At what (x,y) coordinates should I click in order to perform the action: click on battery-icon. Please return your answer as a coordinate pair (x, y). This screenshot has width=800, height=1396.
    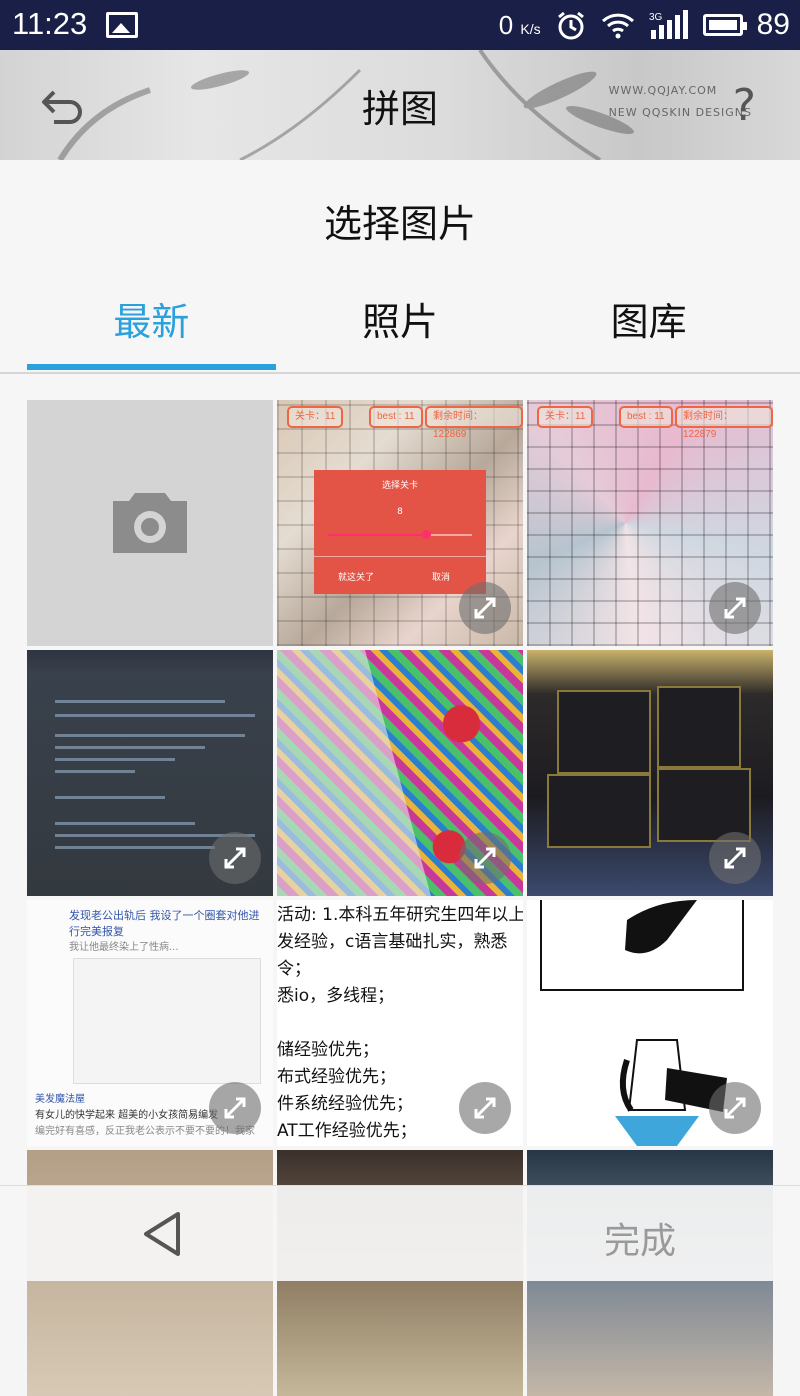
    Looking at the image, I should click on (724, 25).